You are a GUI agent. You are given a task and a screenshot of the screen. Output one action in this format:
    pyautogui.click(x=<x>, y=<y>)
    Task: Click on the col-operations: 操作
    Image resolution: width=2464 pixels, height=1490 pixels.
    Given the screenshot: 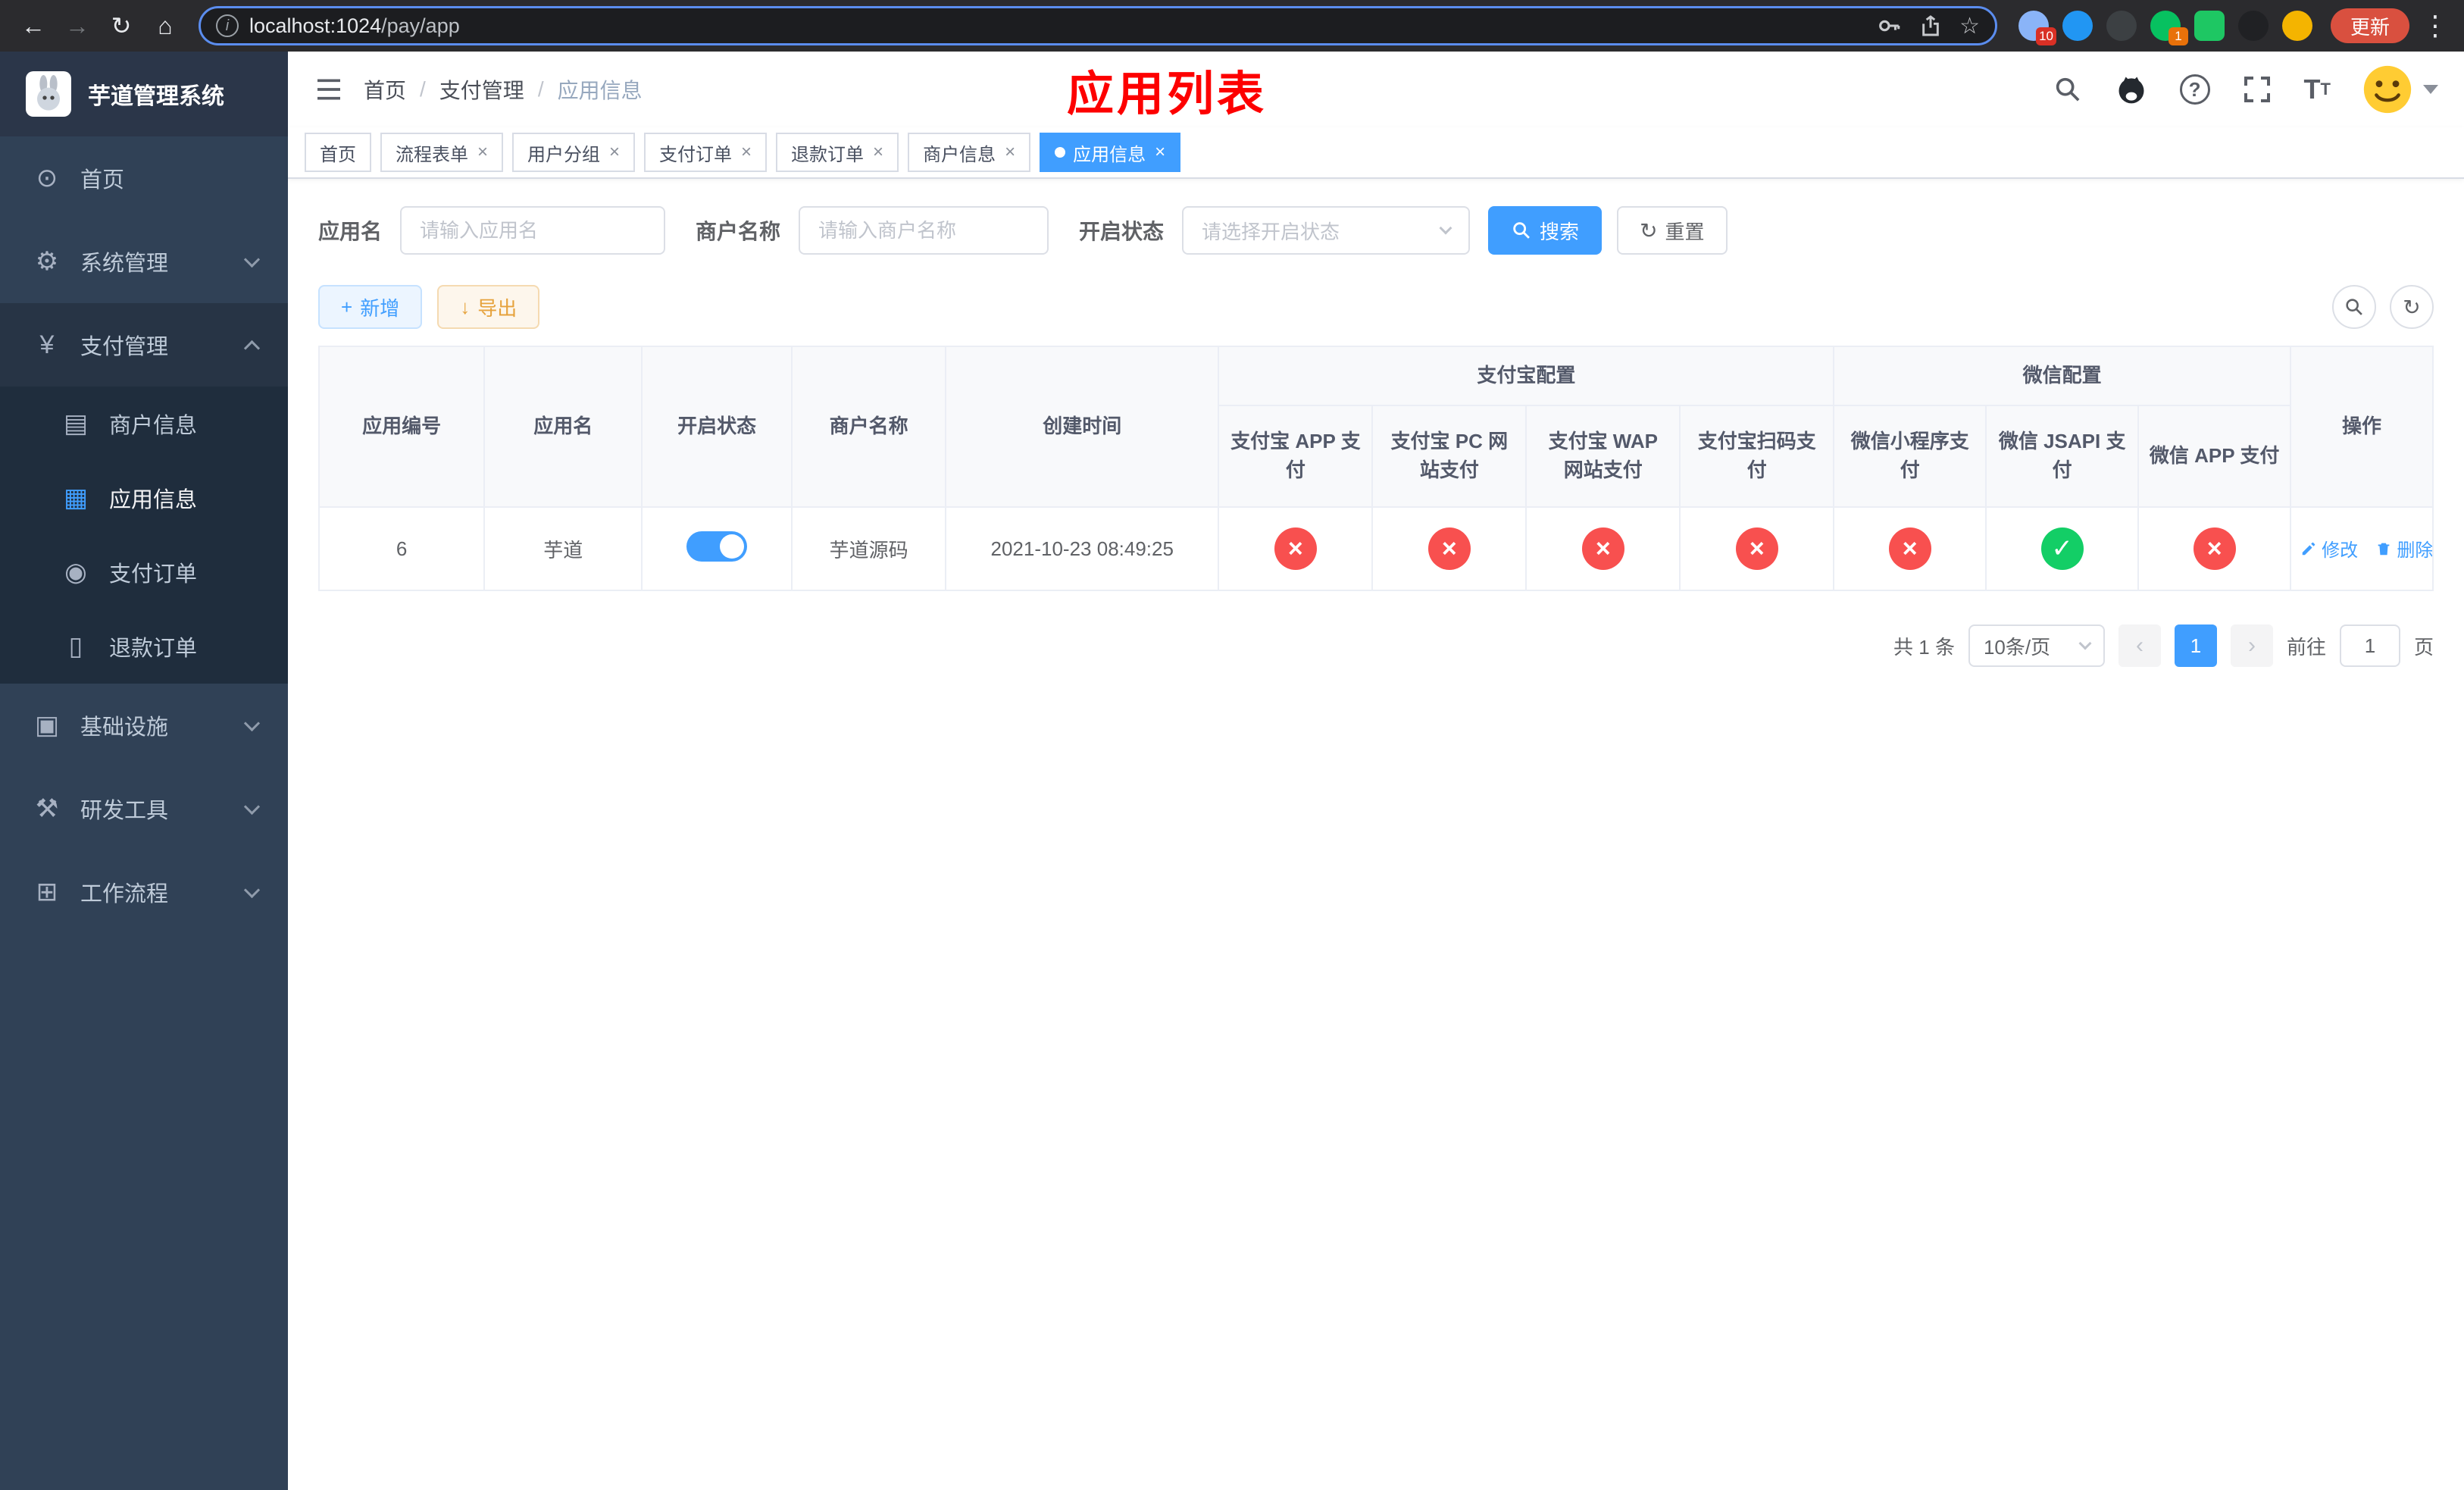 What is the action you would take?
    pyautogui.click(x=2362, y=427)
    